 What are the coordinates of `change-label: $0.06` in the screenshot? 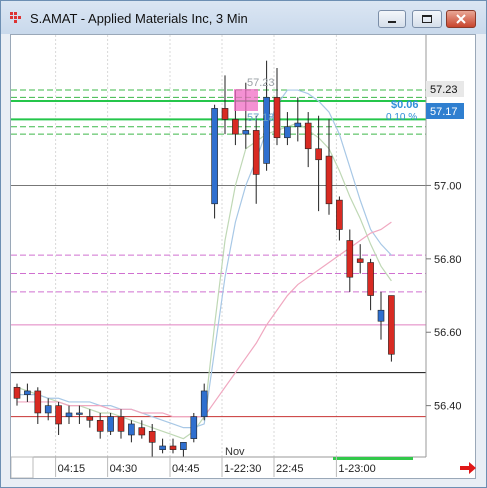 It's located at (405, 105).